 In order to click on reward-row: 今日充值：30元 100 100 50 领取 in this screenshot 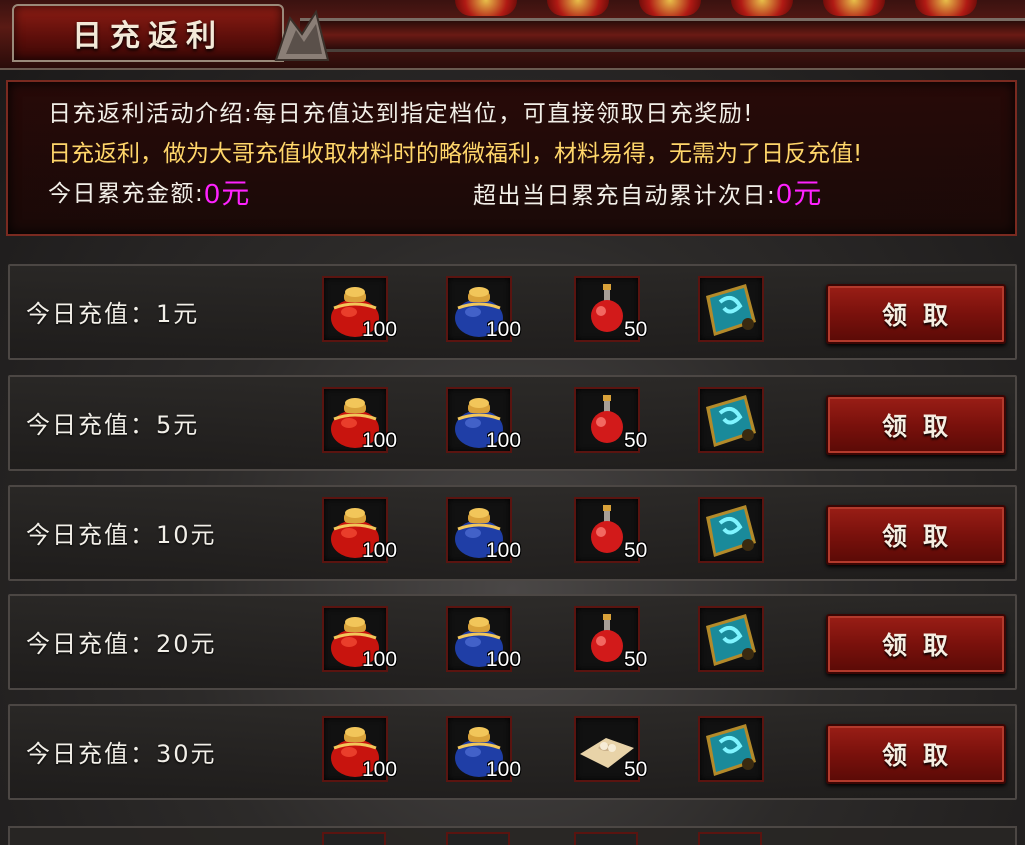, I will do `click(512, 752)`.